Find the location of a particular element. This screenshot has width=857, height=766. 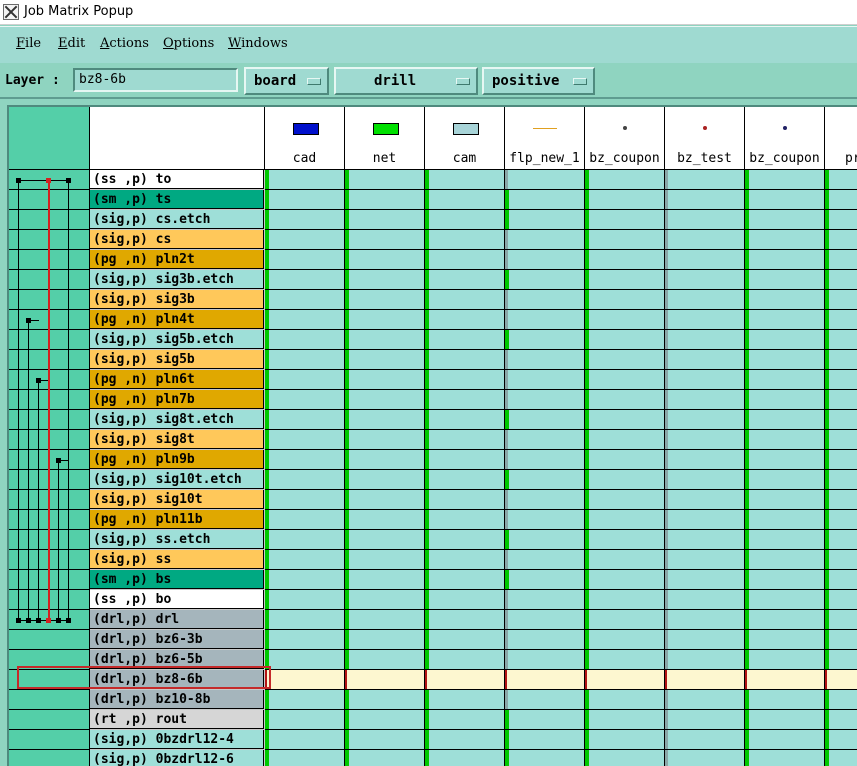

layer-name-cell: (drl,p) bz10-8b is located at coordinates (177, 699).